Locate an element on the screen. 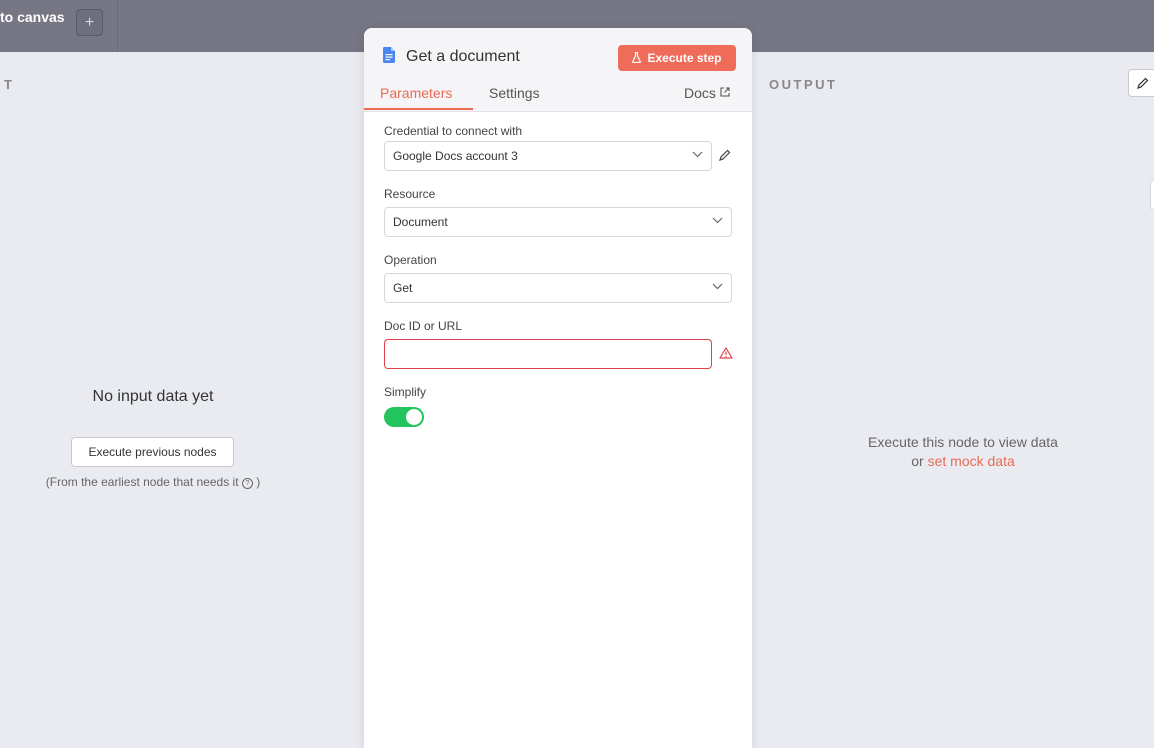  pencil-icon is located at coordinates (1143, 83).